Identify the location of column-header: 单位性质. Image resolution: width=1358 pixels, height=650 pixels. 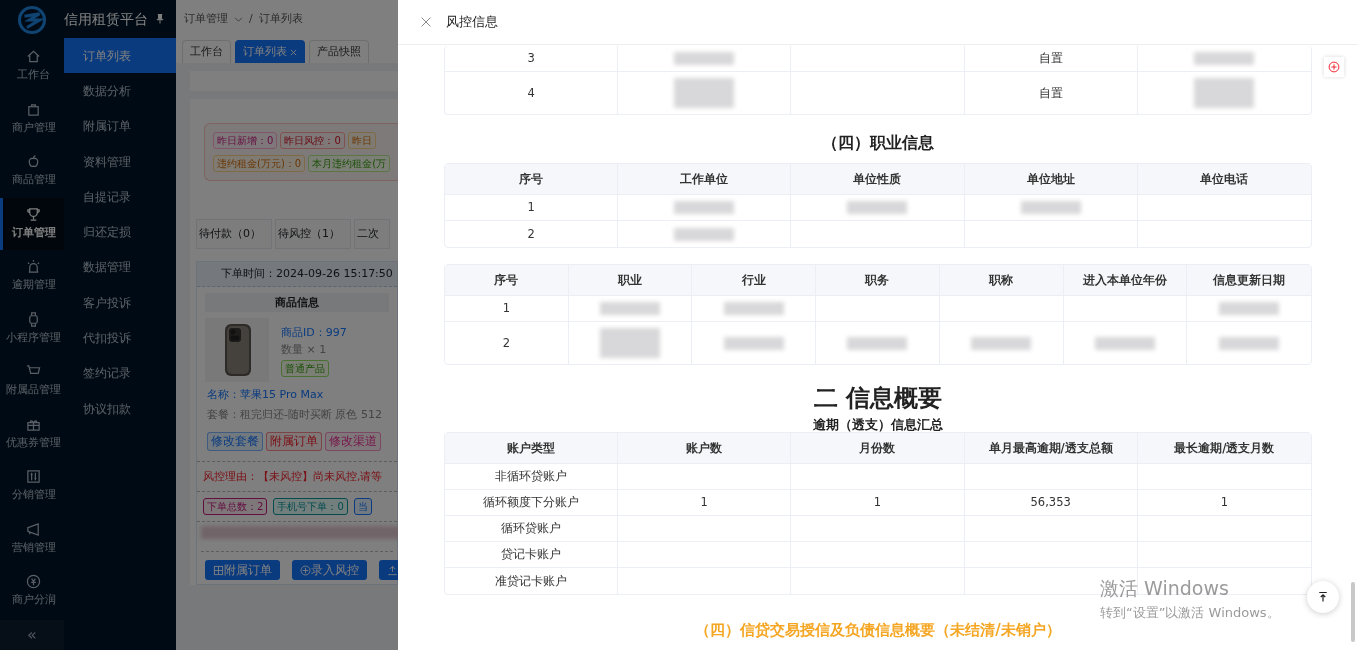
(878, 179).